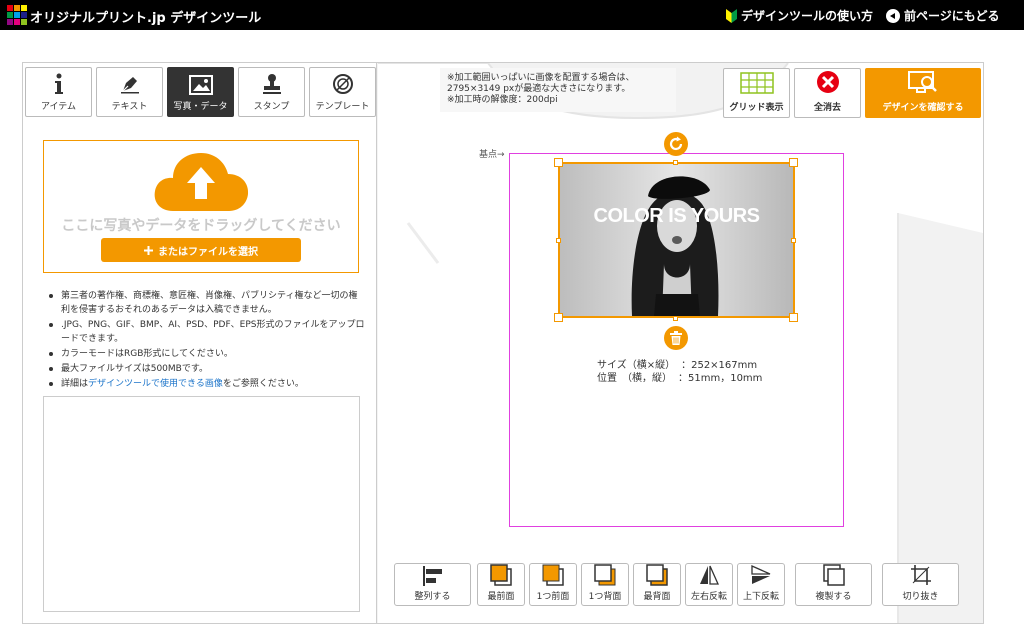  I want to click on send-to-back-button: 最背面, so click(657, 584).